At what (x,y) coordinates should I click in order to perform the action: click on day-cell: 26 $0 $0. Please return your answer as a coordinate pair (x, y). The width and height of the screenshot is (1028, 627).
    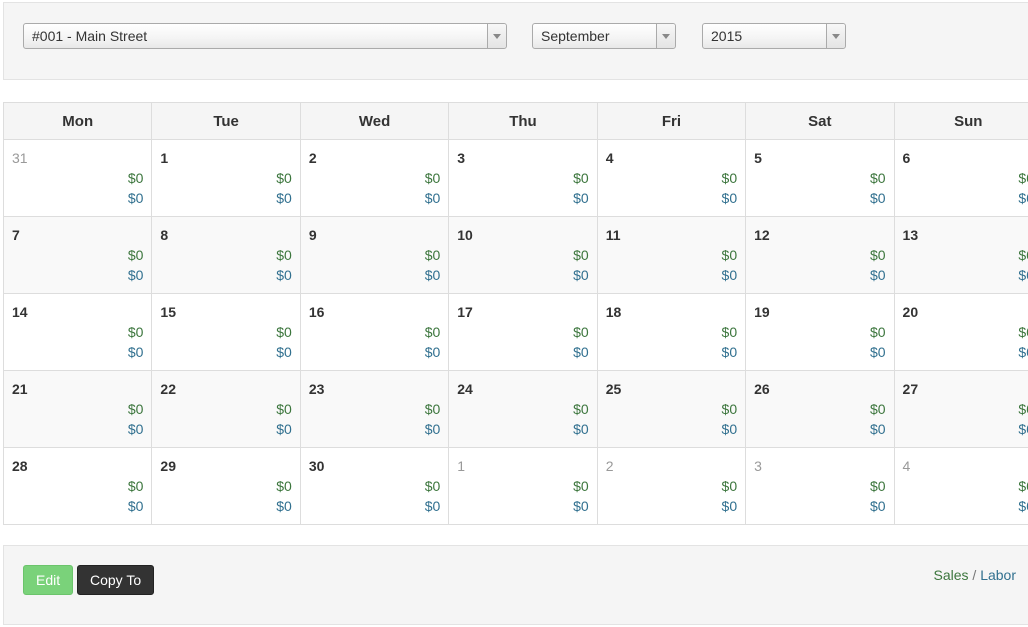
    Looking at the image, I should click on (820, 409).